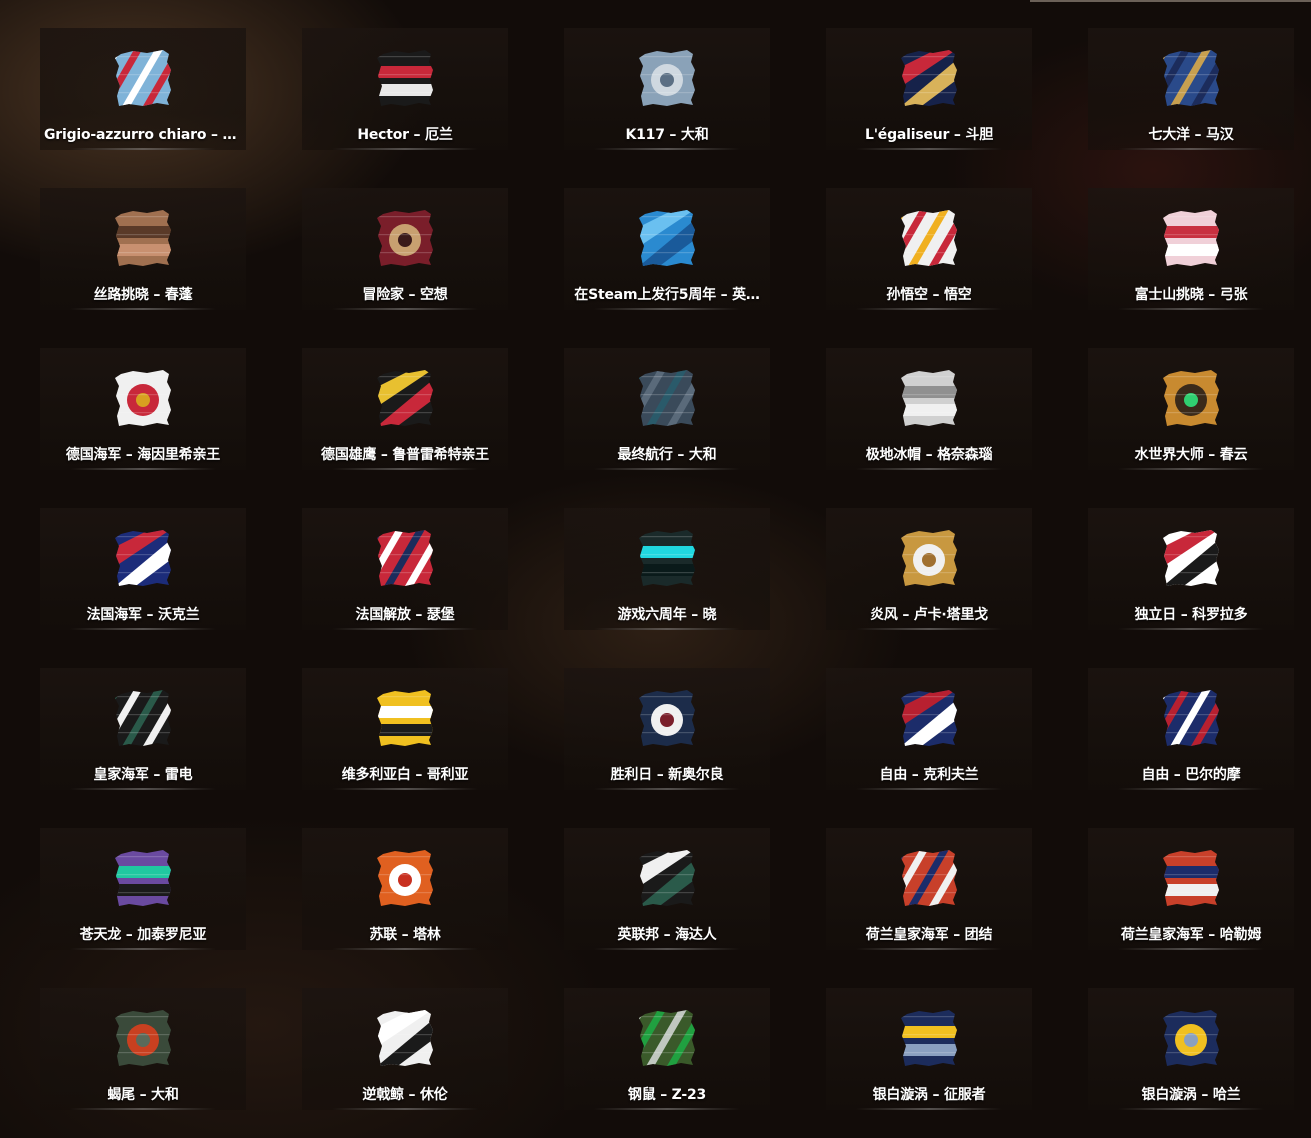 This screenshot has width=1311, height=1138. I want to click on camouflage-name: 自由 – 巴尔的摩, so click(1191, 775).